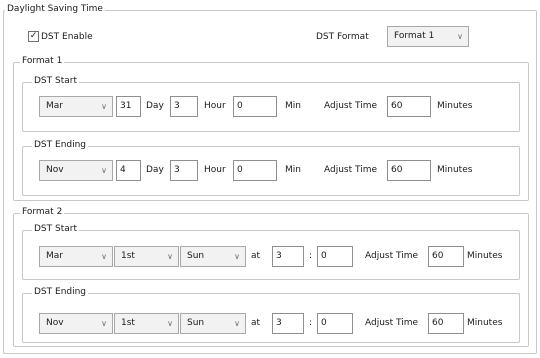 The image size is (540, 358). What do you see at coordinates (146, 256) in the screenshot?
I see `format2-start-week-select: 1st ∨` at bounding box center [146, 256].